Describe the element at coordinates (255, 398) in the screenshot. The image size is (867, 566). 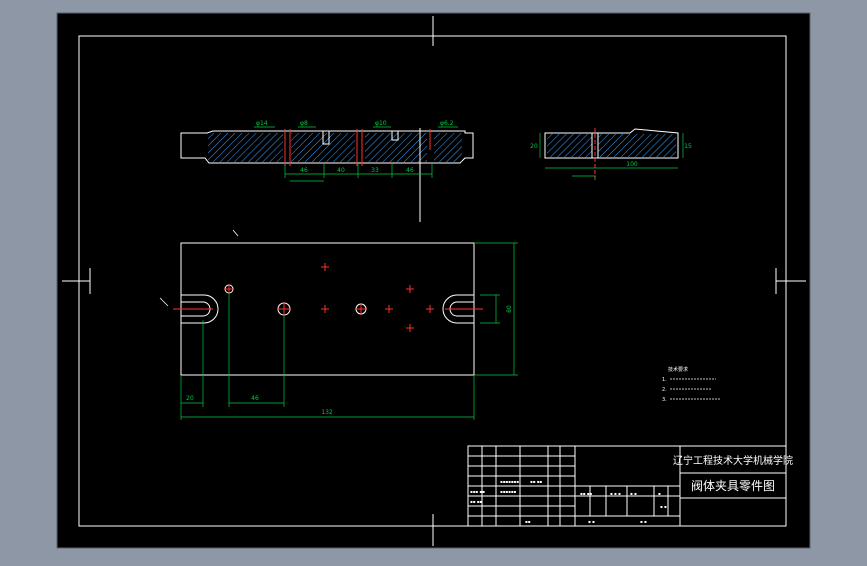
I see `dim-hole-spacing: 46` at that location.